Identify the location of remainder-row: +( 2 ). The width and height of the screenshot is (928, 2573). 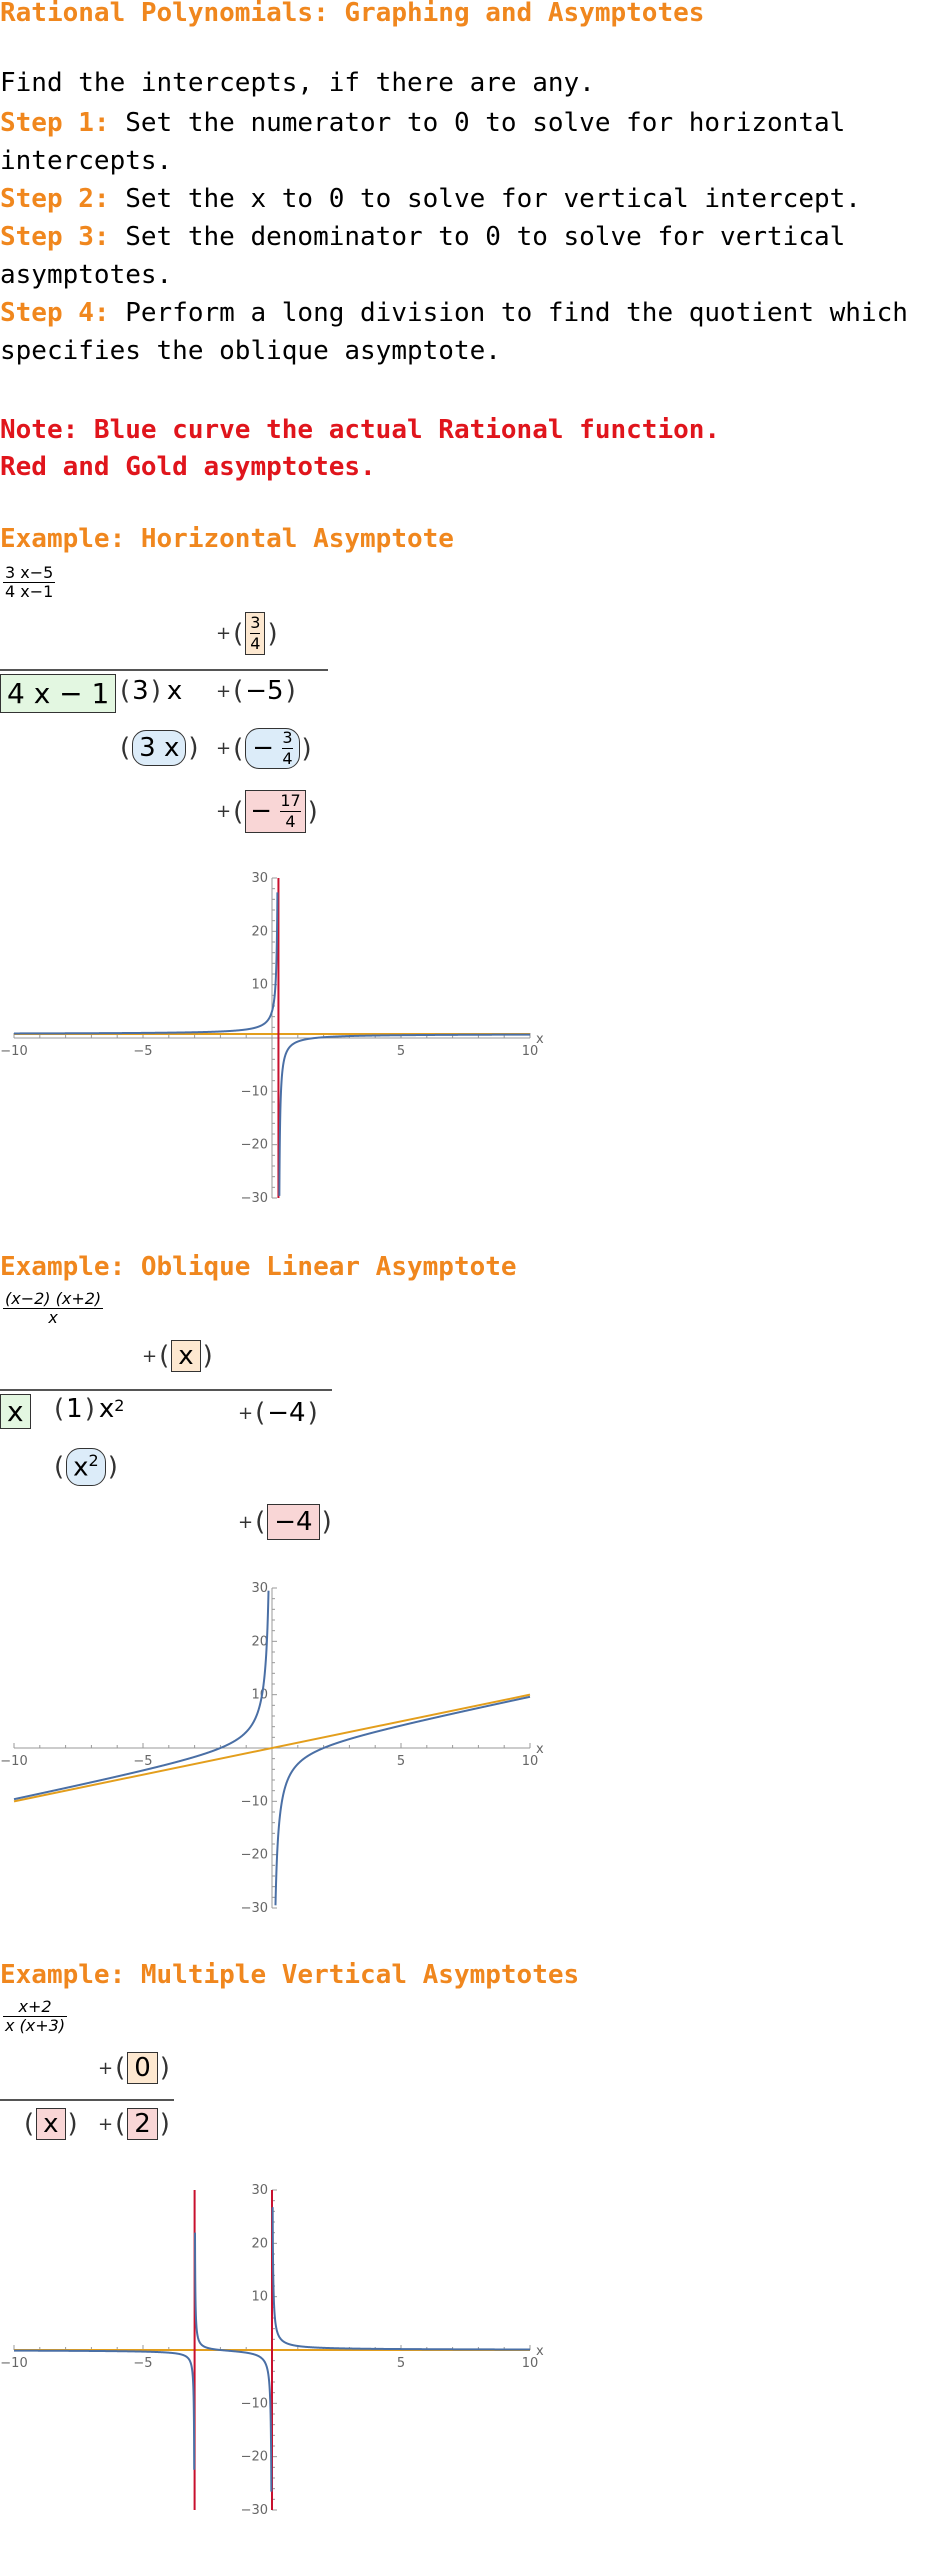
(134, 2124).